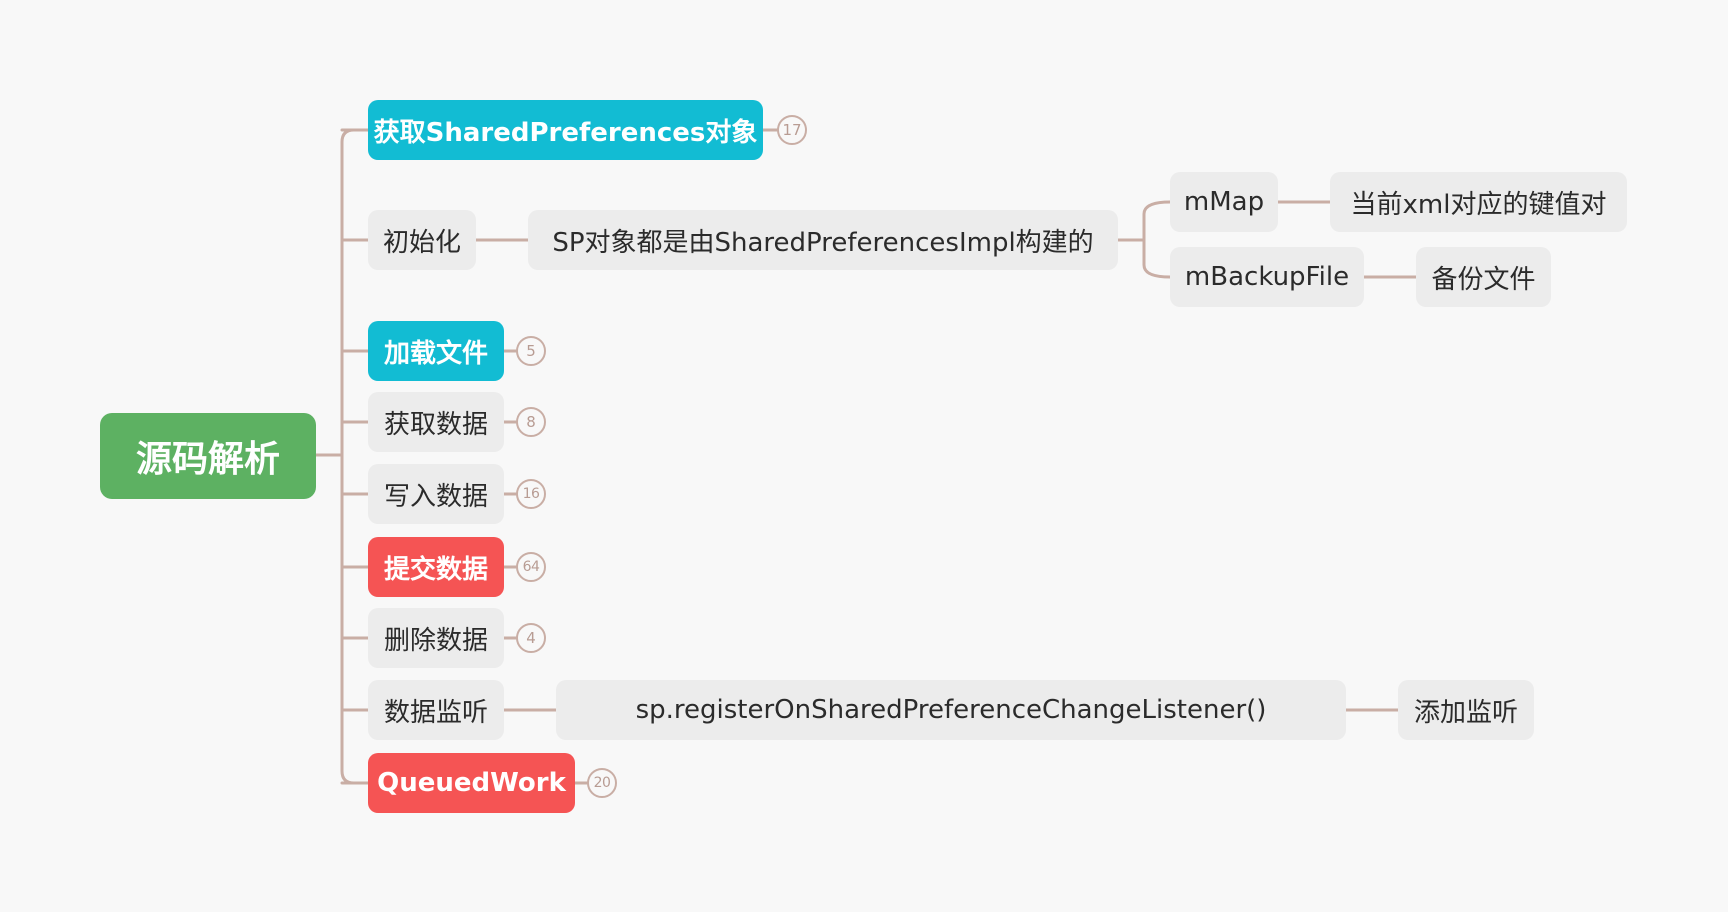 The height and width of the screenshot is (912, 1728). What do you see at coordinates (602, 783) in the screenshot?
I see `count-badge-queued-work: 20` at bounding box center [602, 783].